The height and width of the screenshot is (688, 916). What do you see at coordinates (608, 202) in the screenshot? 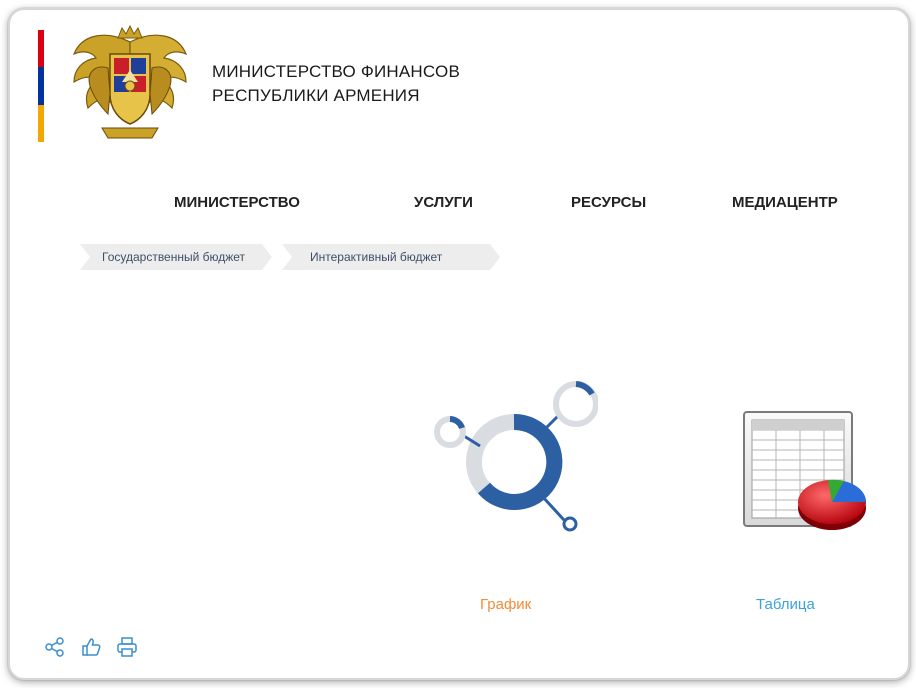
I see `nav-item-resources: РЕСУРСЫ` at bounding box center [608, 202].